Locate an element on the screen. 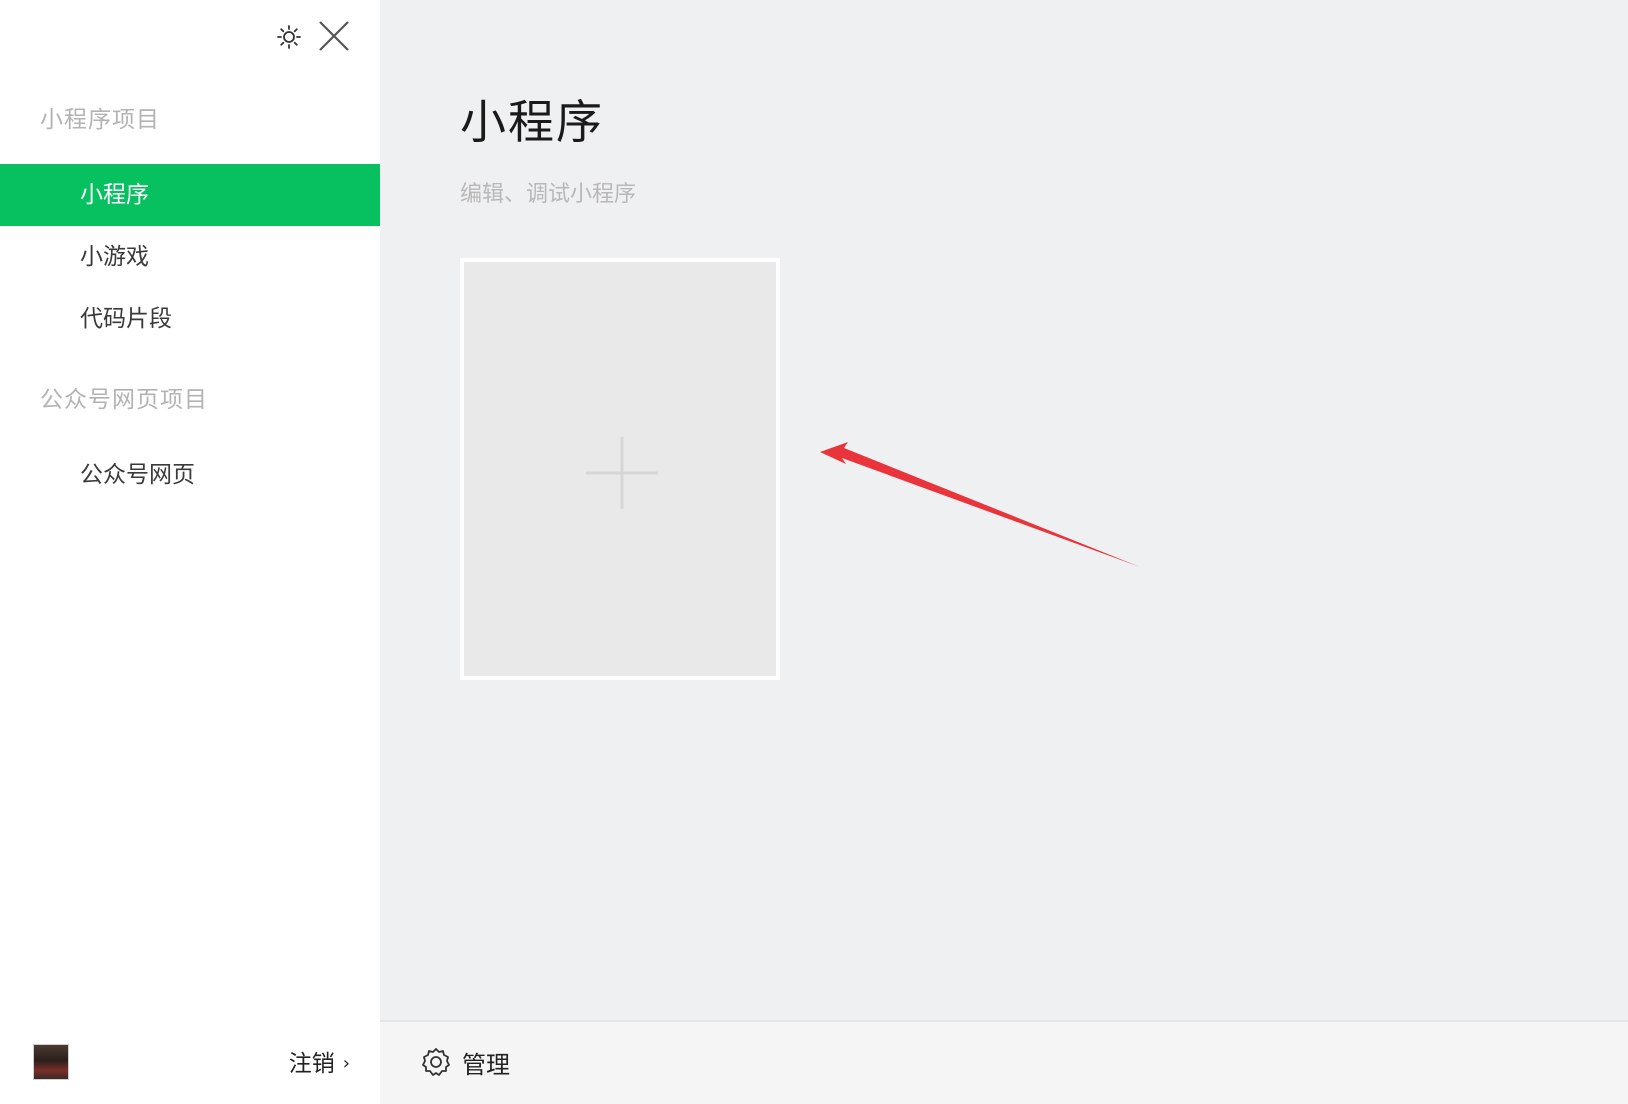  manage-label: 管理 is located at coordinates (486, 1064).